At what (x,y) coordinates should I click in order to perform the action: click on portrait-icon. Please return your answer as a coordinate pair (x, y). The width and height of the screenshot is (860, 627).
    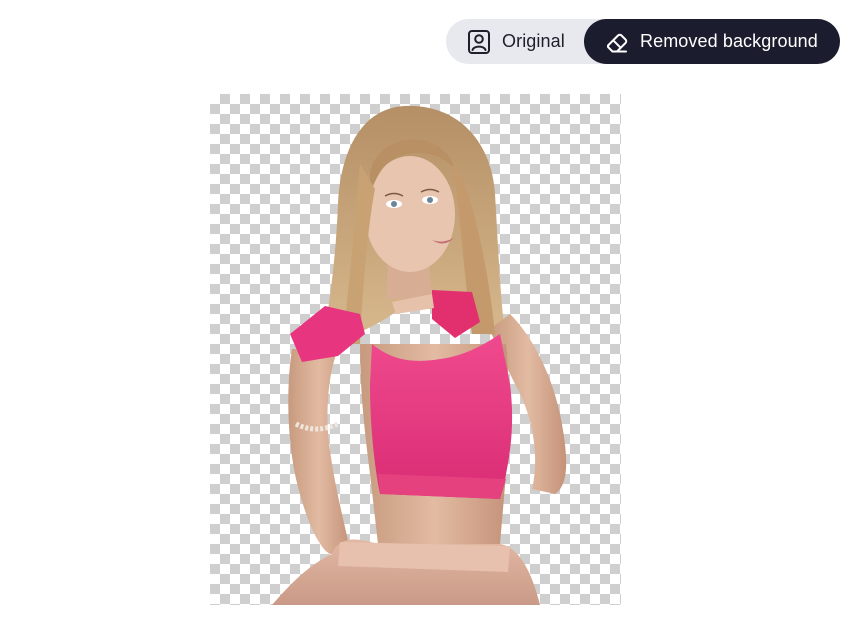
    Looking at the image, I should click on (479, 42).